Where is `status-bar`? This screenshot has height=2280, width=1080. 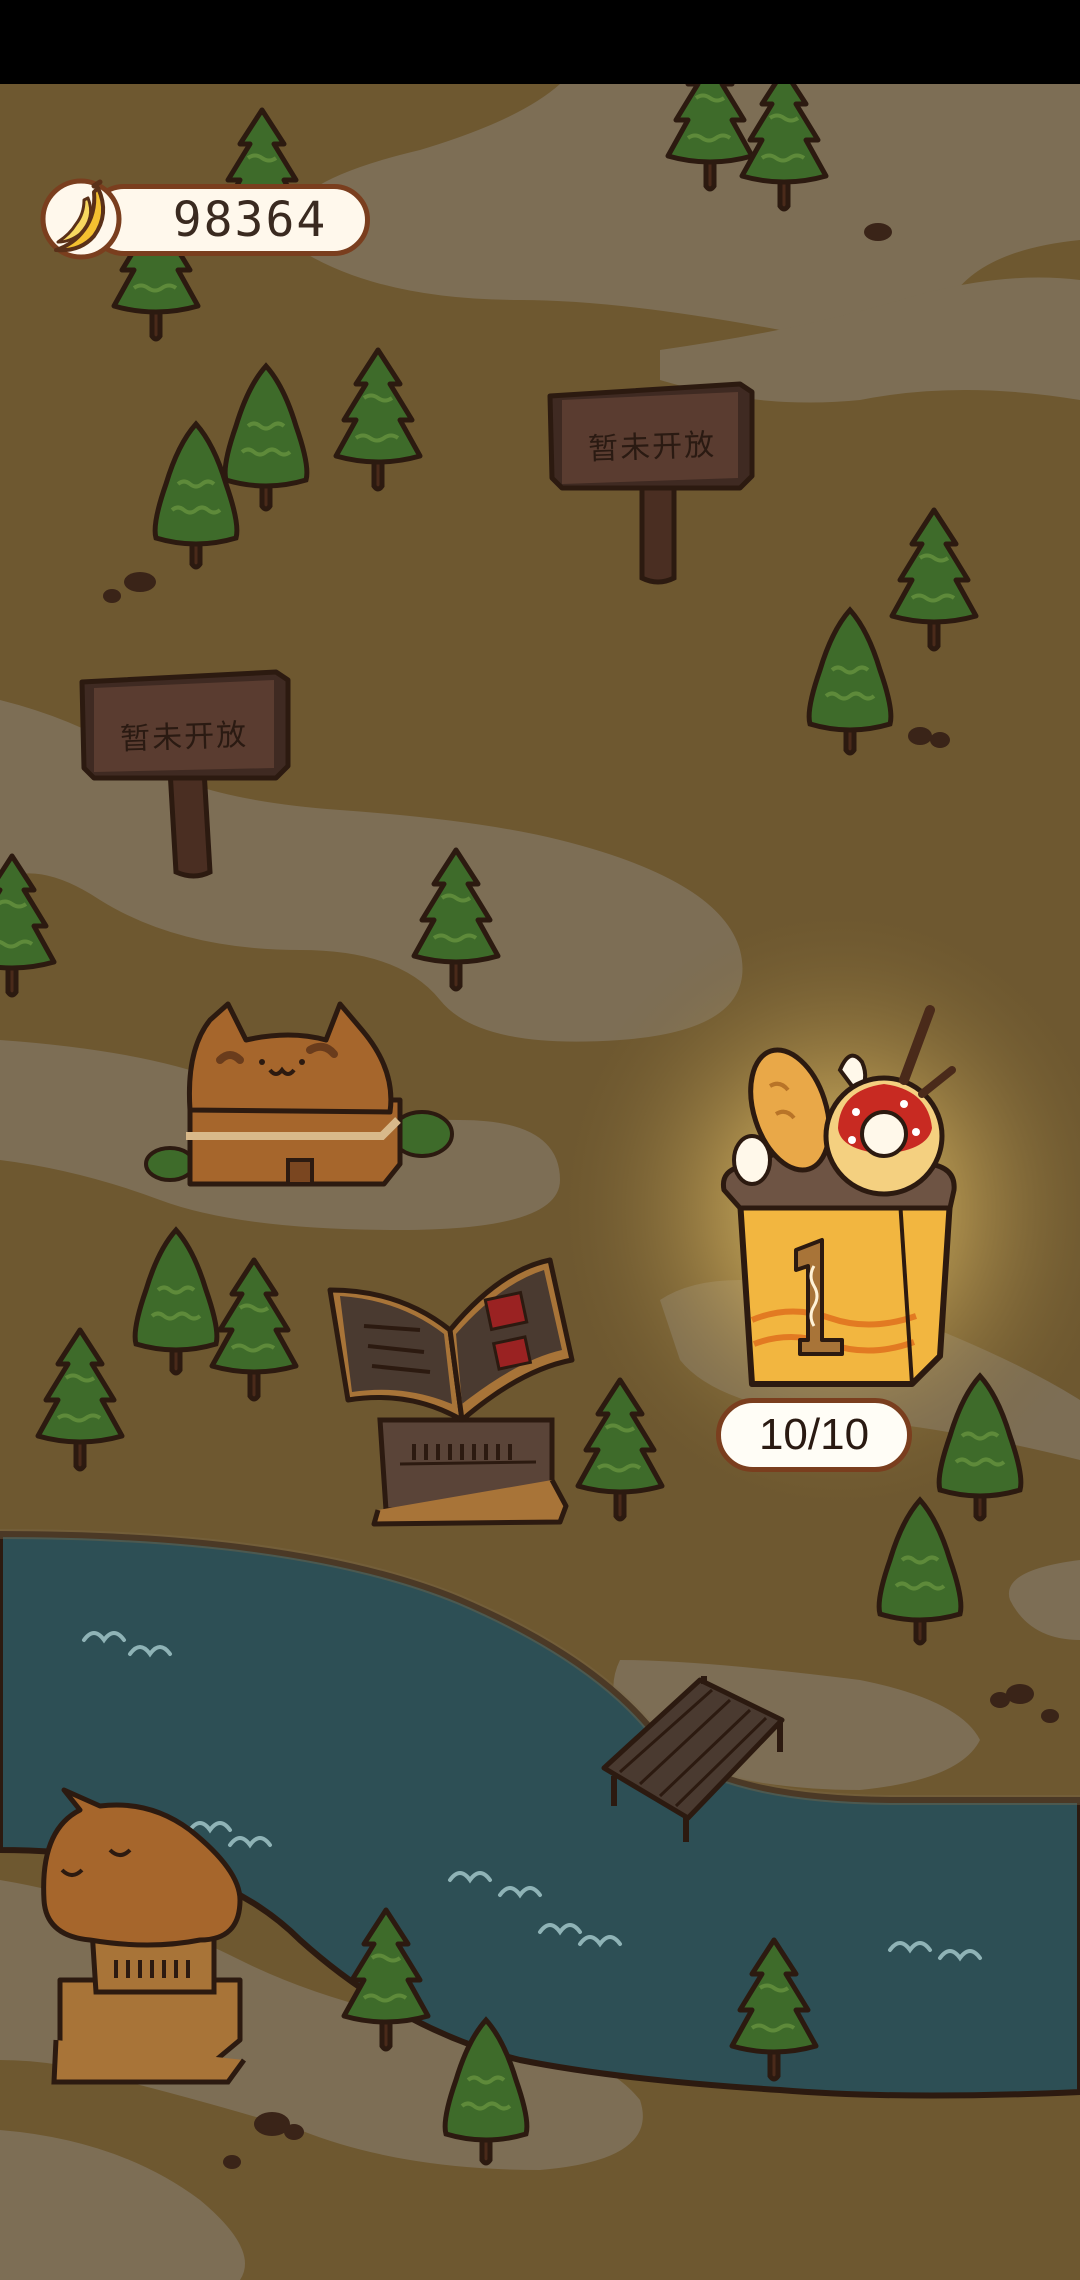 status-bar is located at coordinates (540, 42).